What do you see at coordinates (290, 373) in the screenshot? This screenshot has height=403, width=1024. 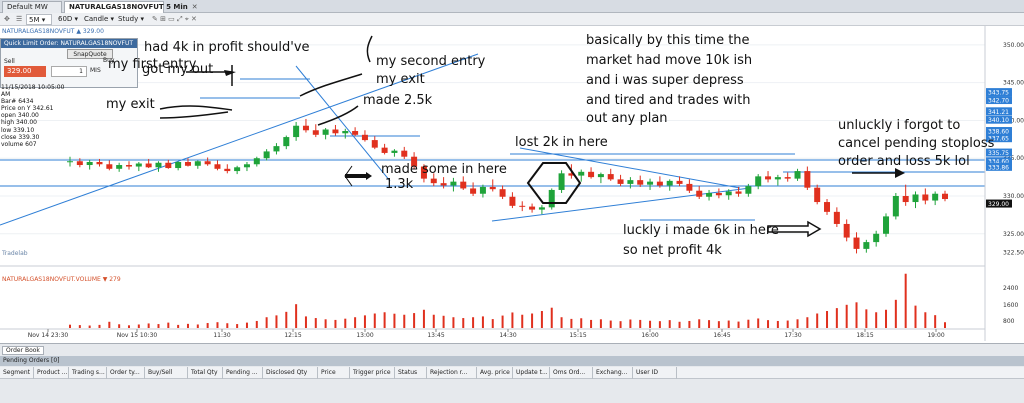 I see `column-header: Disclosed Qty` at bounding box center [290, 373].